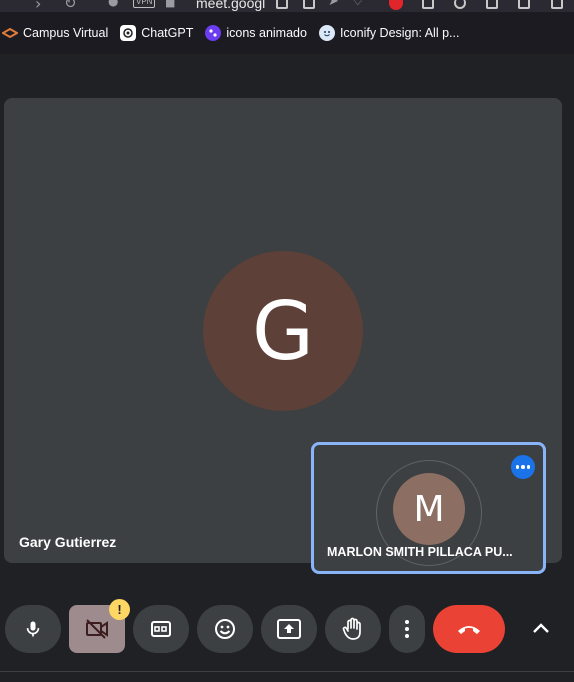 The height and width of the screenshot is (682, 574). I want to click on main-participant-avatar: G, so click(283, 331).